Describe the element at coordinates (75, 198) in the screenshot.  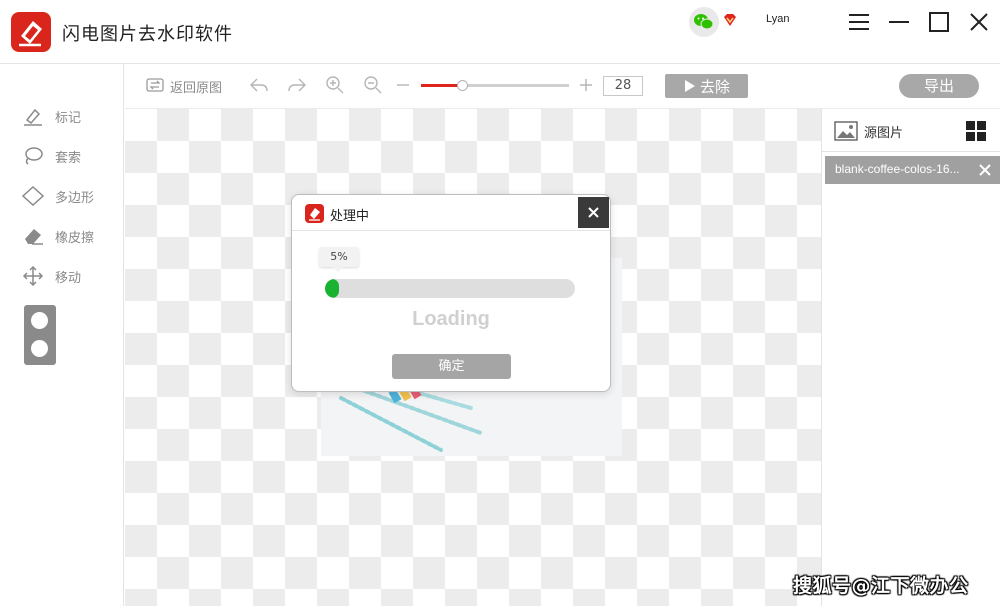
I see `tool-label: 多边形` at that location.